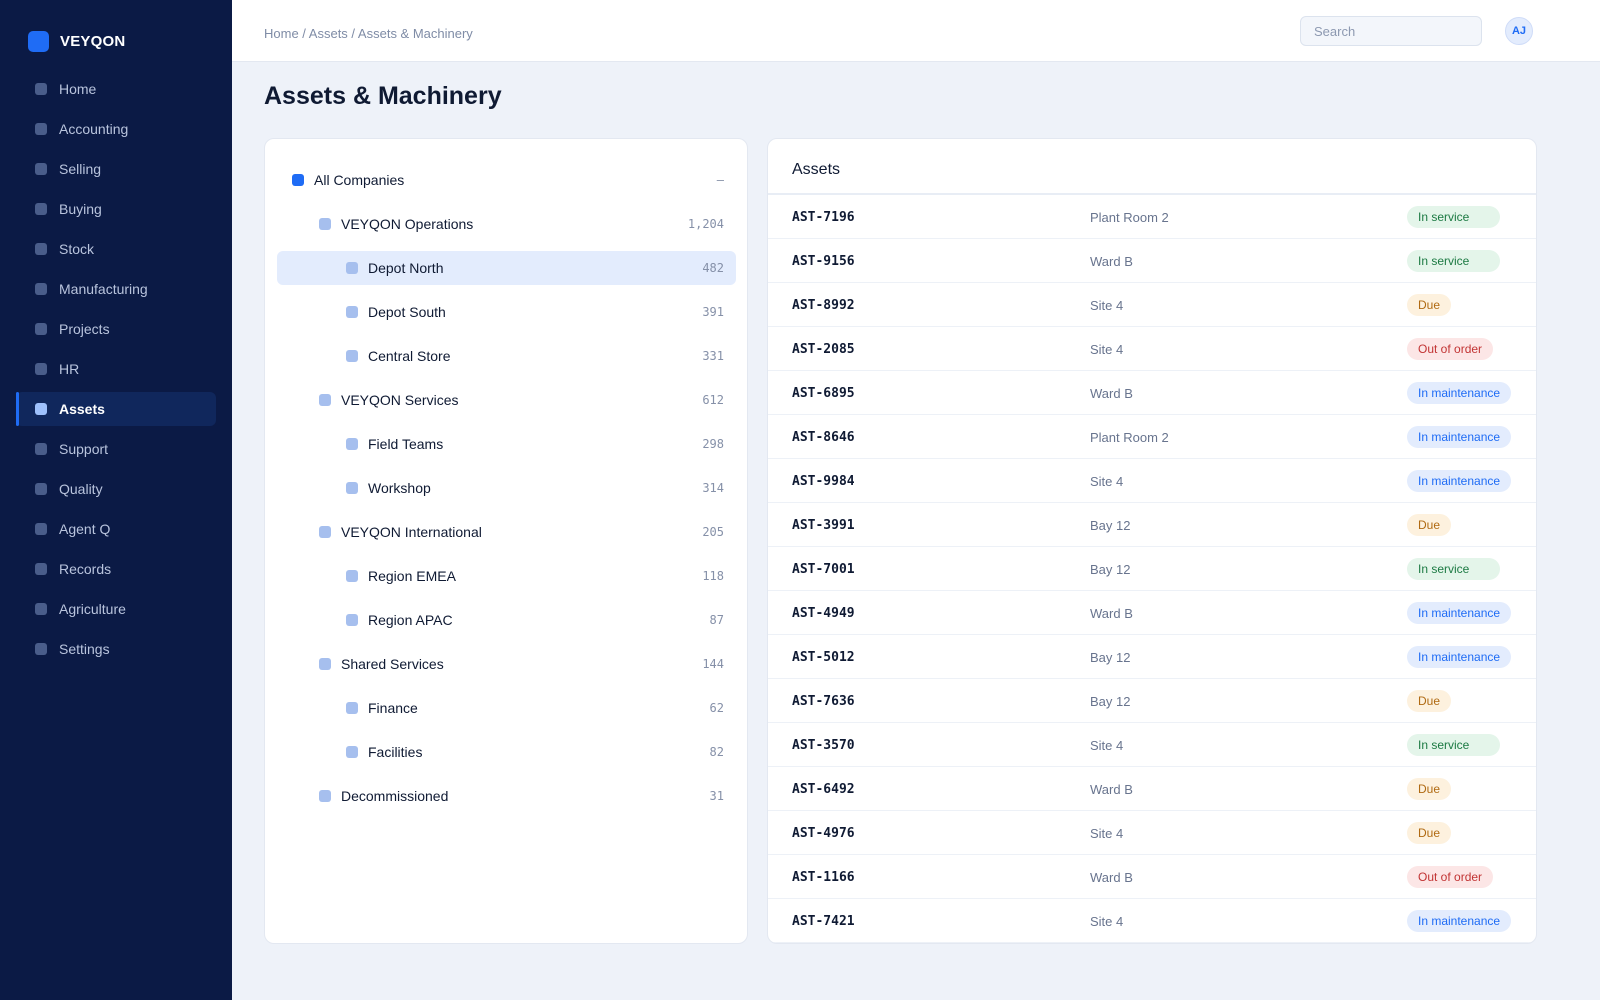 The width and height of the screenshot is (1600, 1000). What do you see at coordinates (1391, 31) in the screenshot?
I see `search-input` at bounding box center [1391, 31].